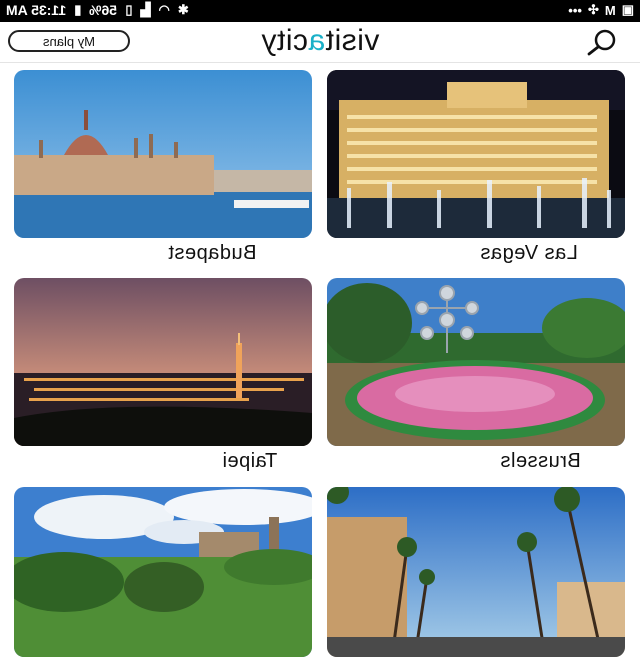 This screenshot has width=640, height=657. Describe the element at coordinates (316, 40) in the screenshot. I see `logo-text-accent: a` at that location.